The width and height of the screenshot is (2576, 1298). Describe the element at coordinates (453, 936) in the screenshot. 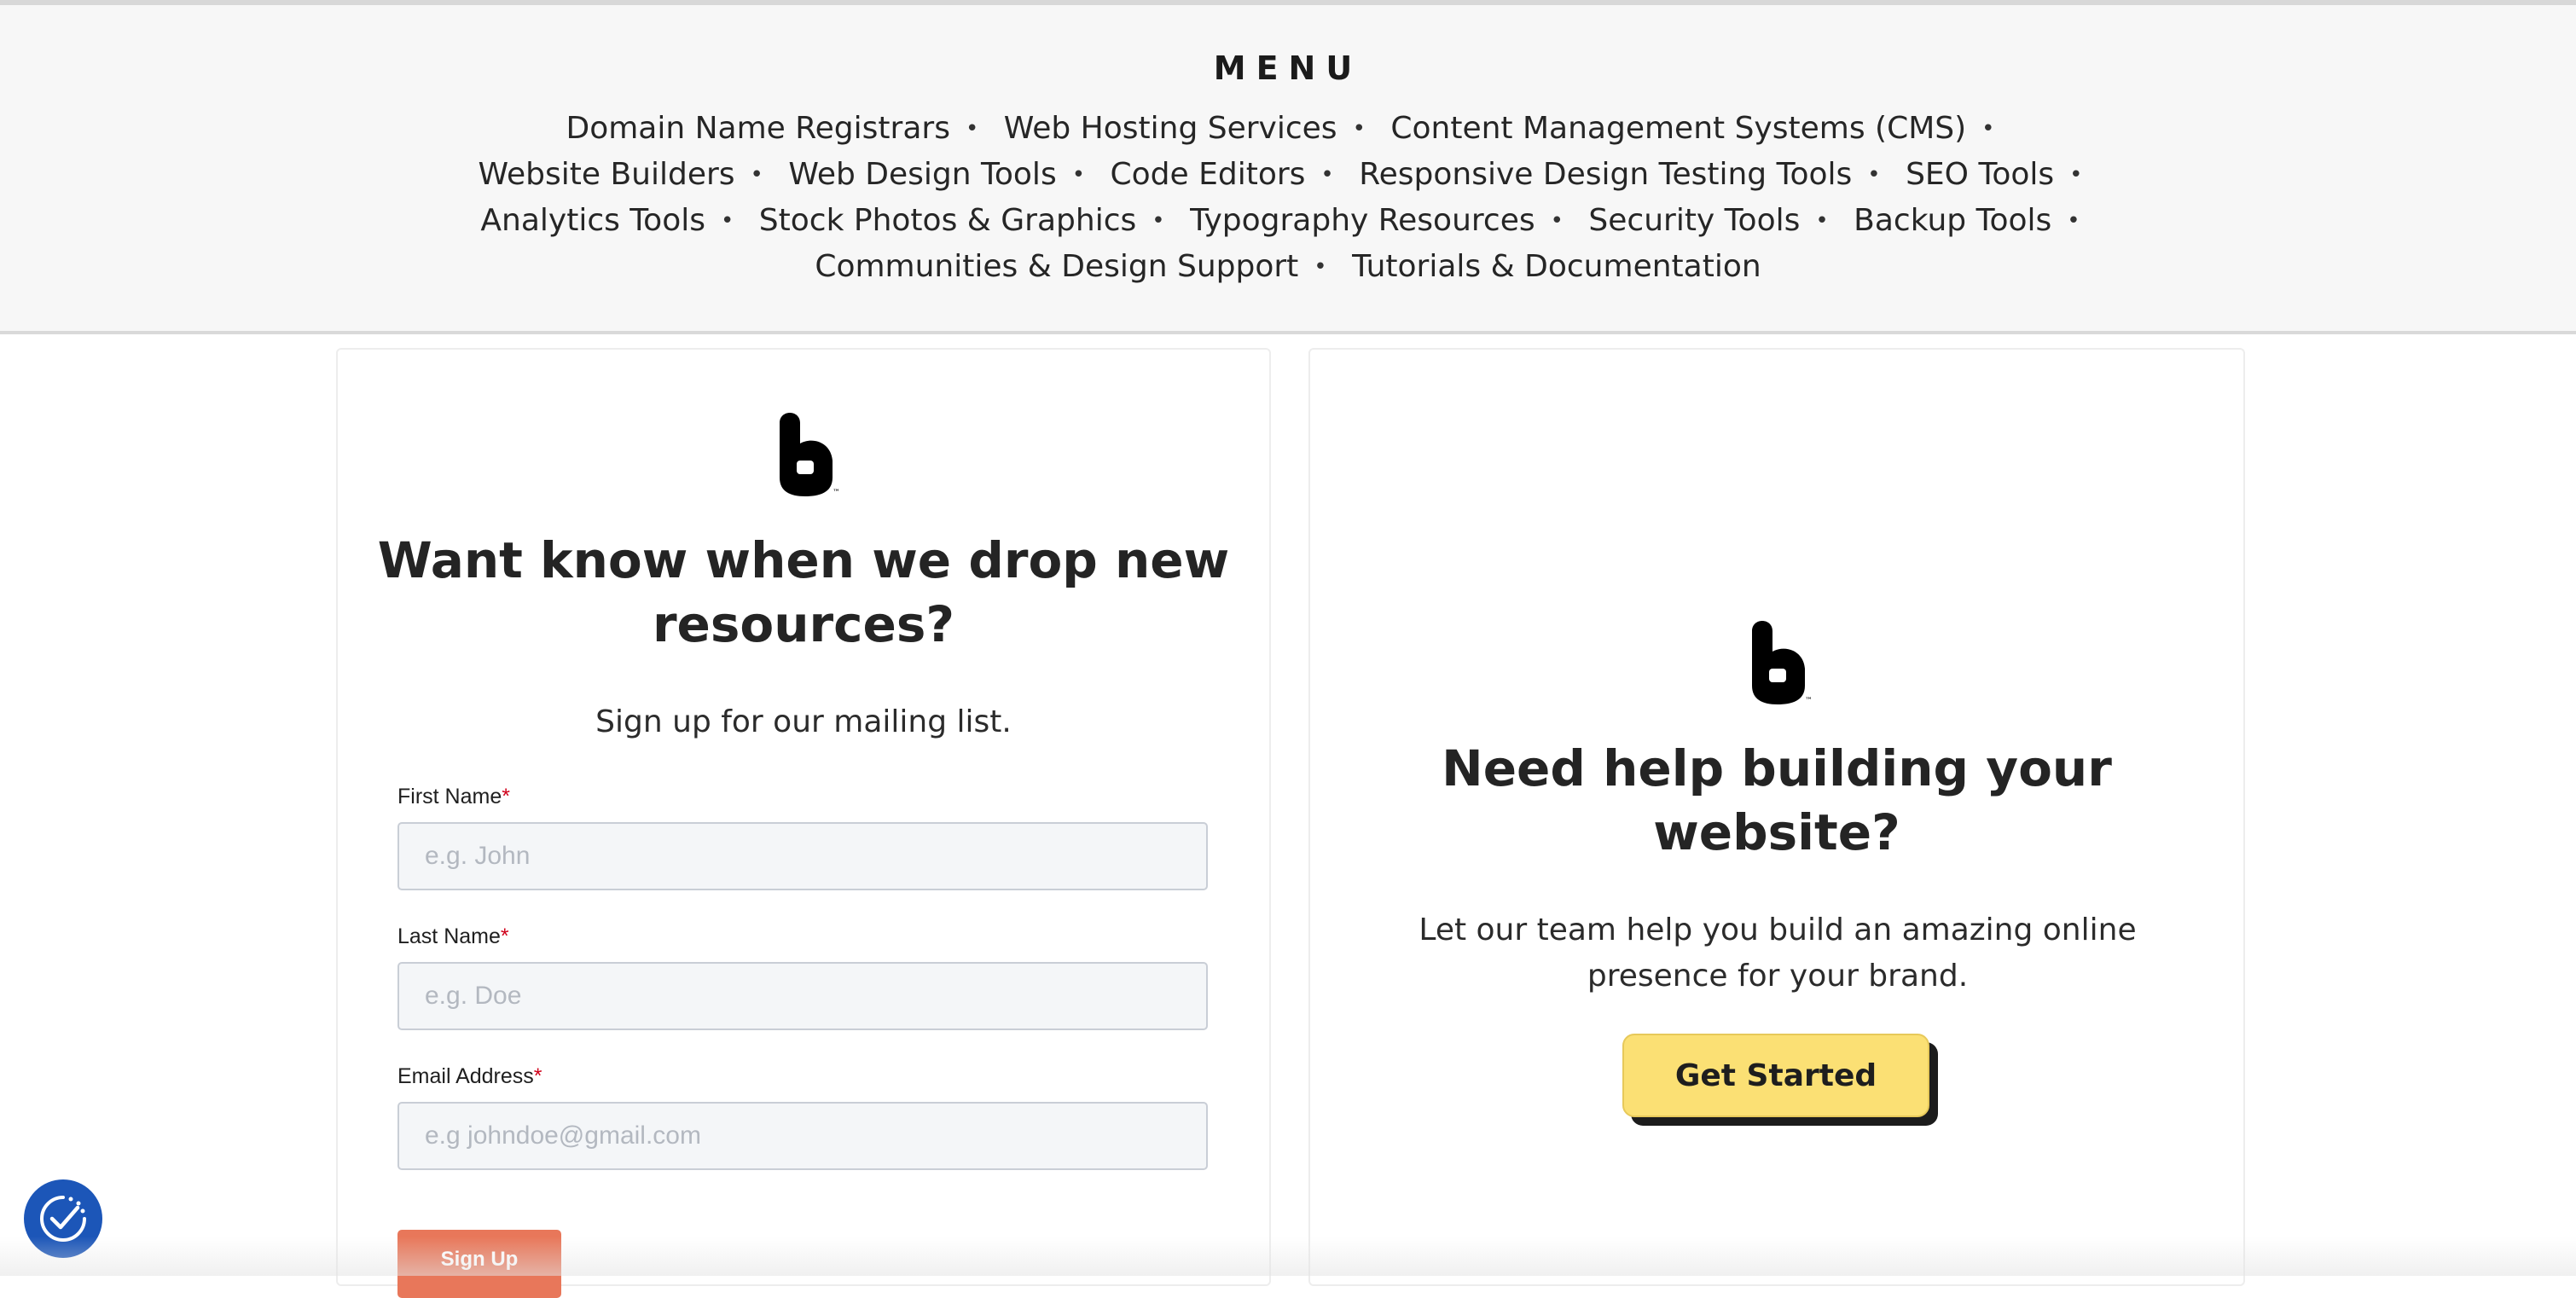

I see `last-name-label: Last Name*` at that location.